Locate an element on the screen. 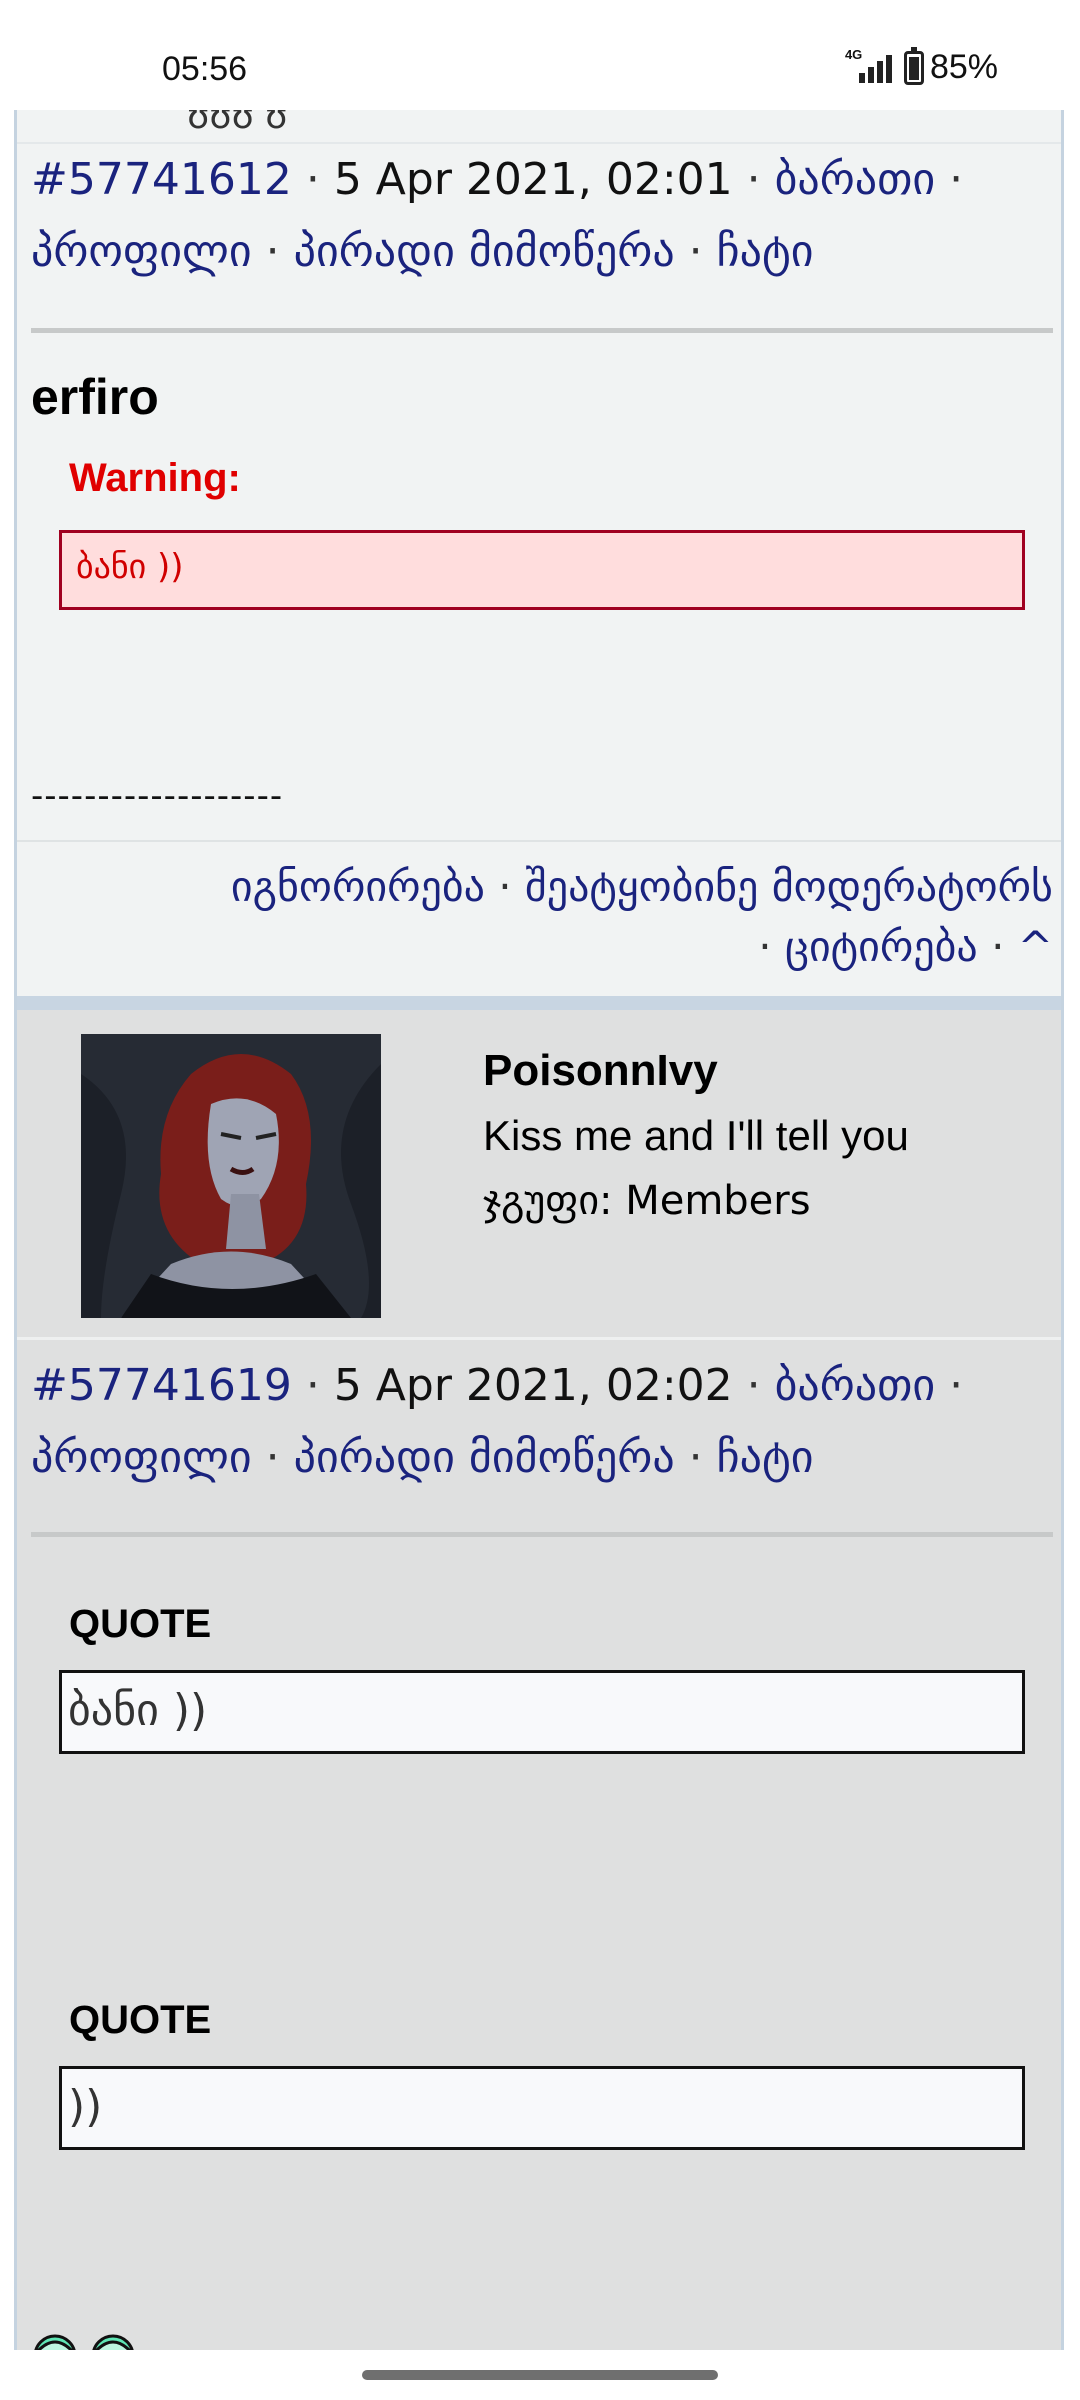 The width and height of the screenshot is (1080, 2400). battery-icon is located at coordinates (913, 65).